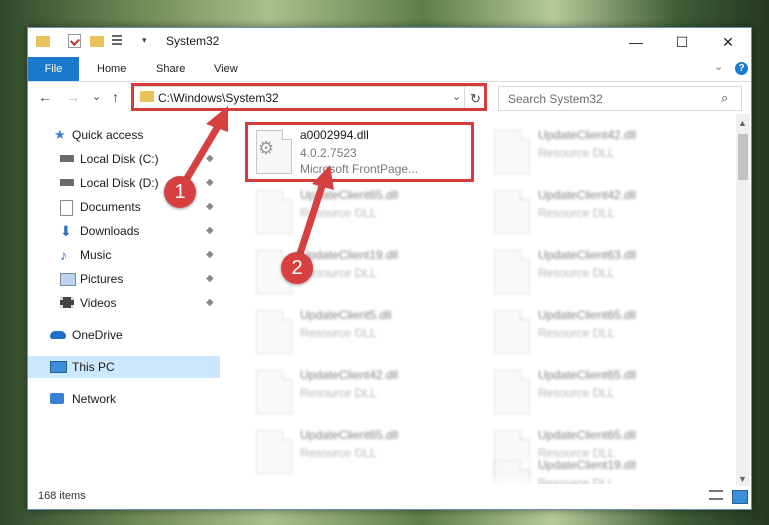 The image size is (769, 525). I want to click on sidebar-item-label: Quick access, so click(108, 135).